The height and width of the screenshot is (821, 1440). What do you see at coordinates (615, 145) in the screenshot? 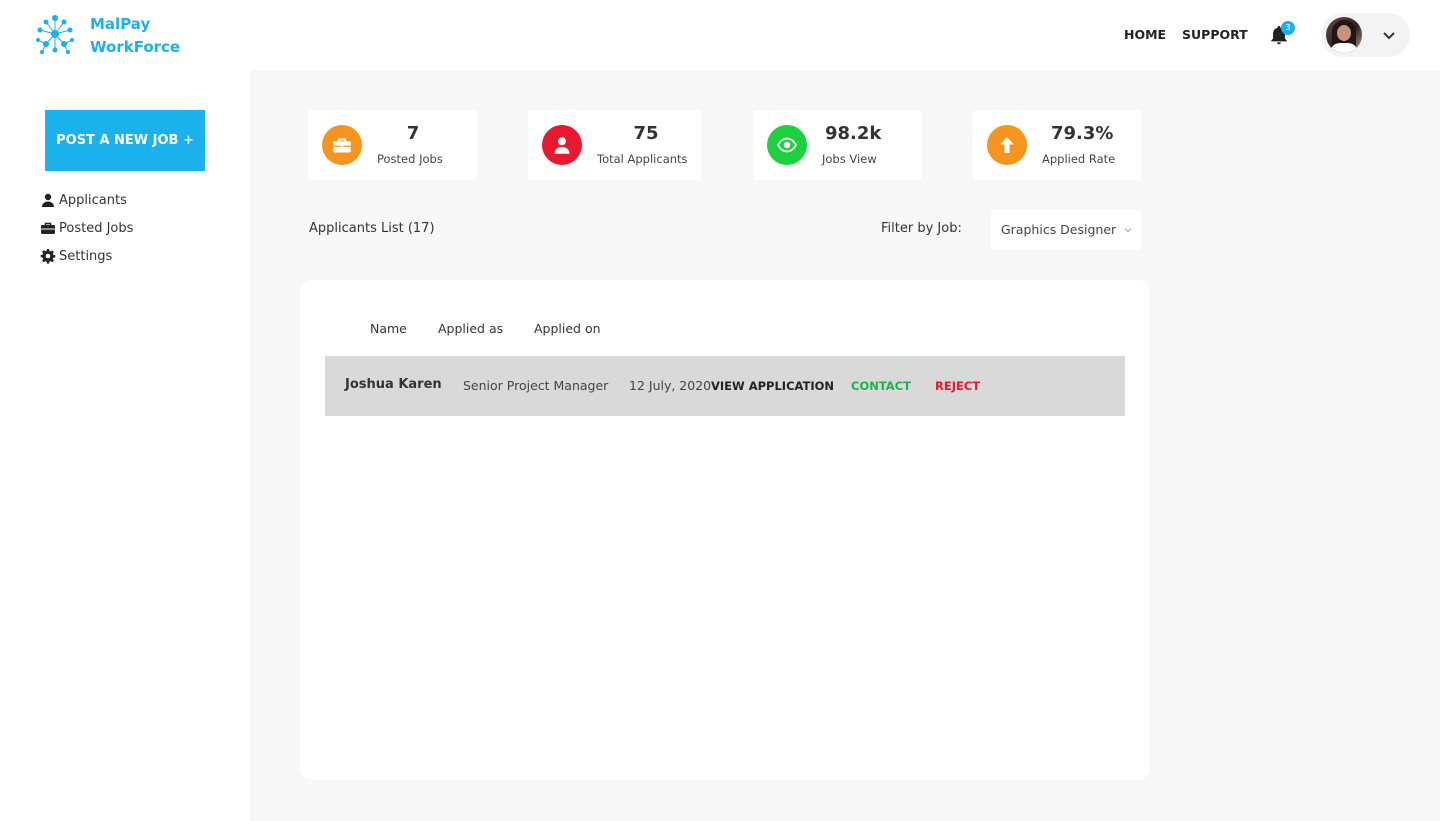
I see `stat-card-total-applicants: 75 Total Applicants` at bounding box center [615, 145].